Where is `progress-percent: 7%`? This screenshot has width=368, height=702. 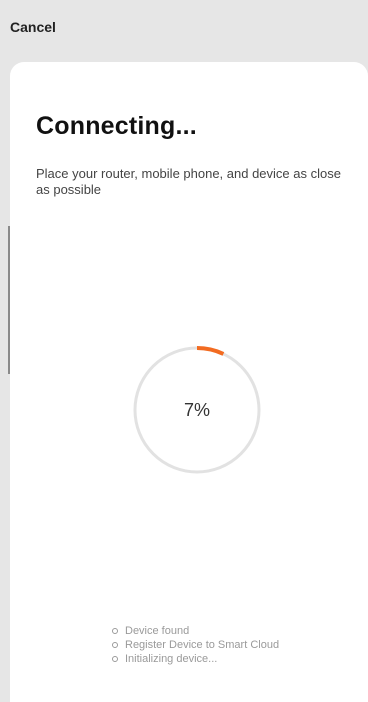
progress-percent: 7% is located at coordinates (196, 410).